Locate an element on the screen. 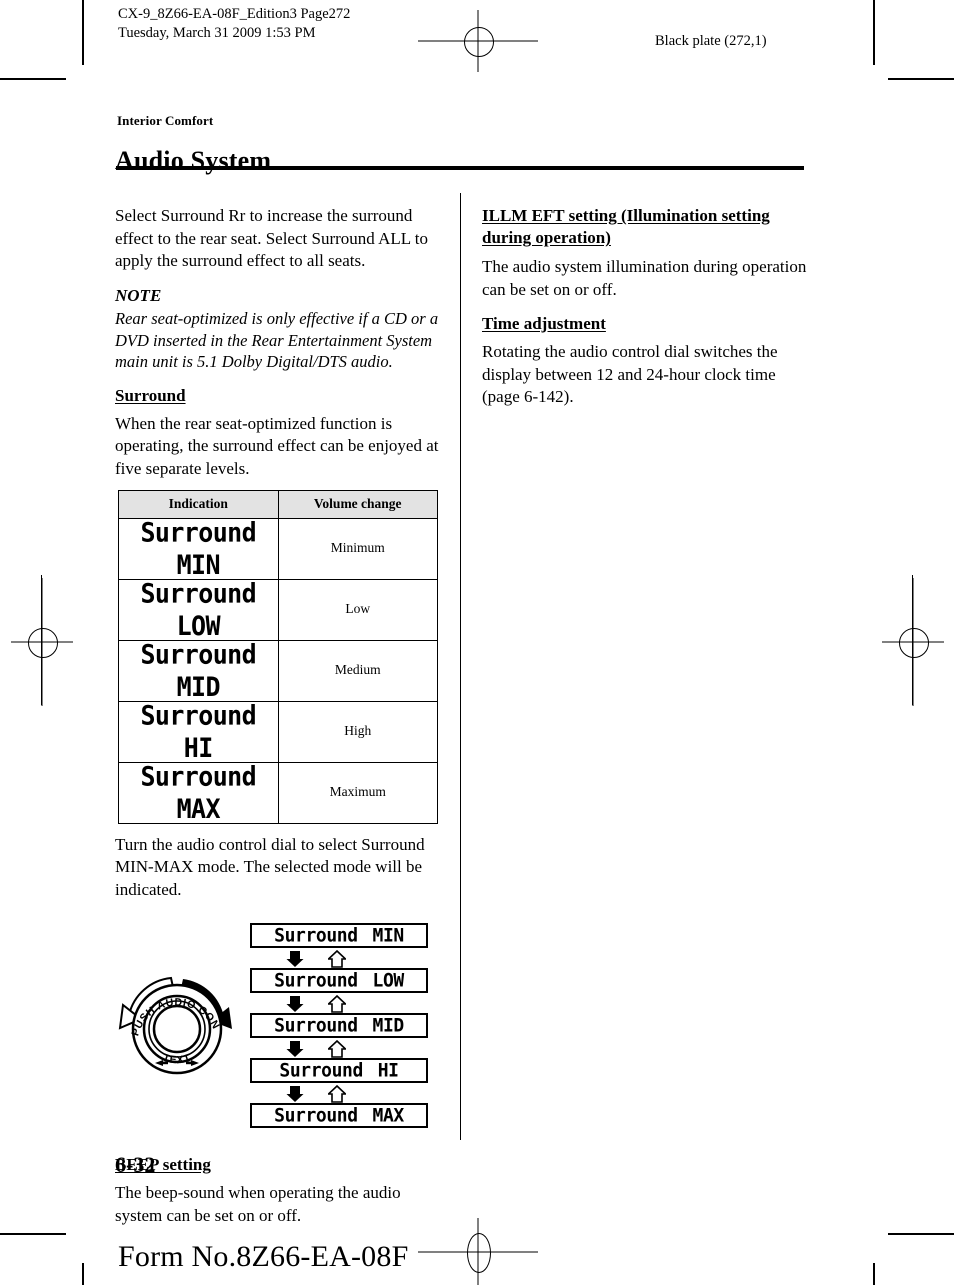 The width and height of the screenshot is (954, 1285). lcd-step-text: Surround MAX is located at coordinates (339, 1115).